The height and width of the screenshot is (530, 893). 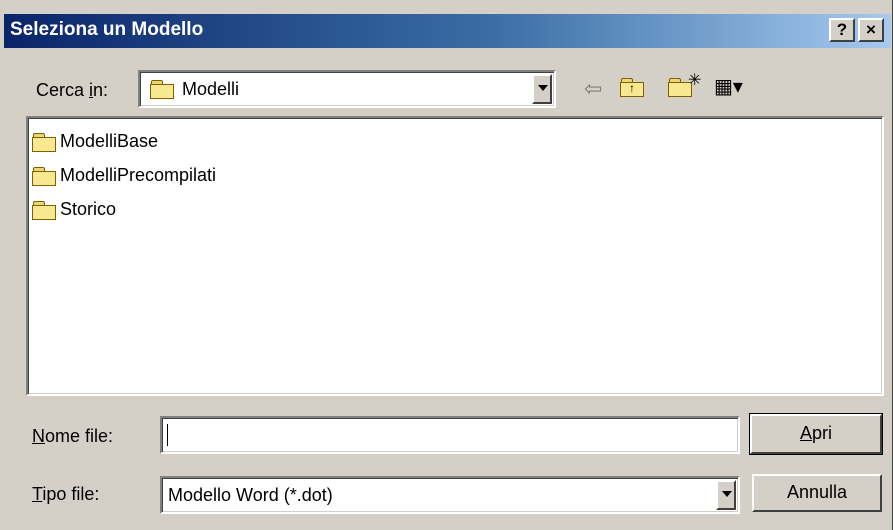 What do you see at coordinates (632, 85) in the screenshot?
I see `up-folder-icon: ↑` at bounding box center [632, 85].